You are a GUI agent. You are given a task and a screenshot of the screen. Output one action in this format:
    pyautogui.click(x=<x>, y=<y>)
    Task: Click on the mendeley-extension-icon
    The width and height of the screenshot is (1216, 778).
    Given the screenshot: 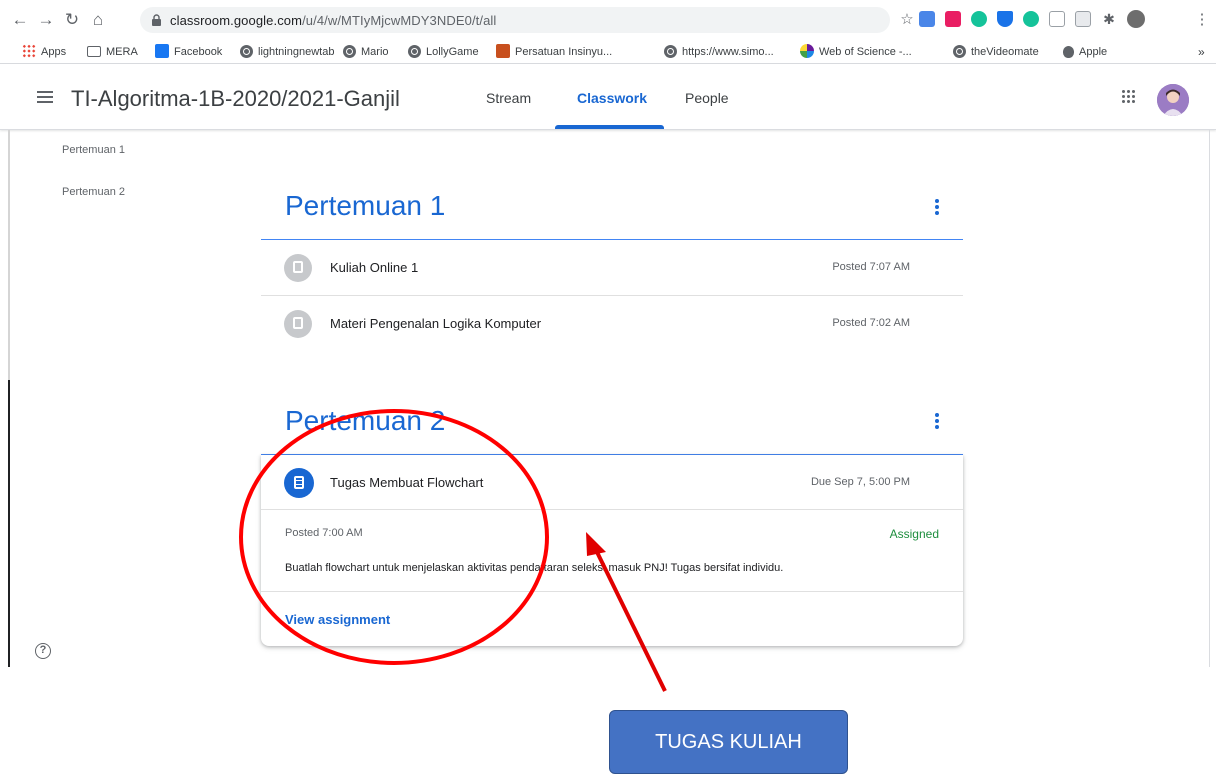 What is the action you would take?
    pyautogui.click(x=953, y=19)
    